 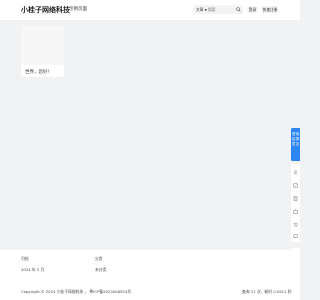 I want to click on post-title: 世界，您好!, so click(x=37, y=72).